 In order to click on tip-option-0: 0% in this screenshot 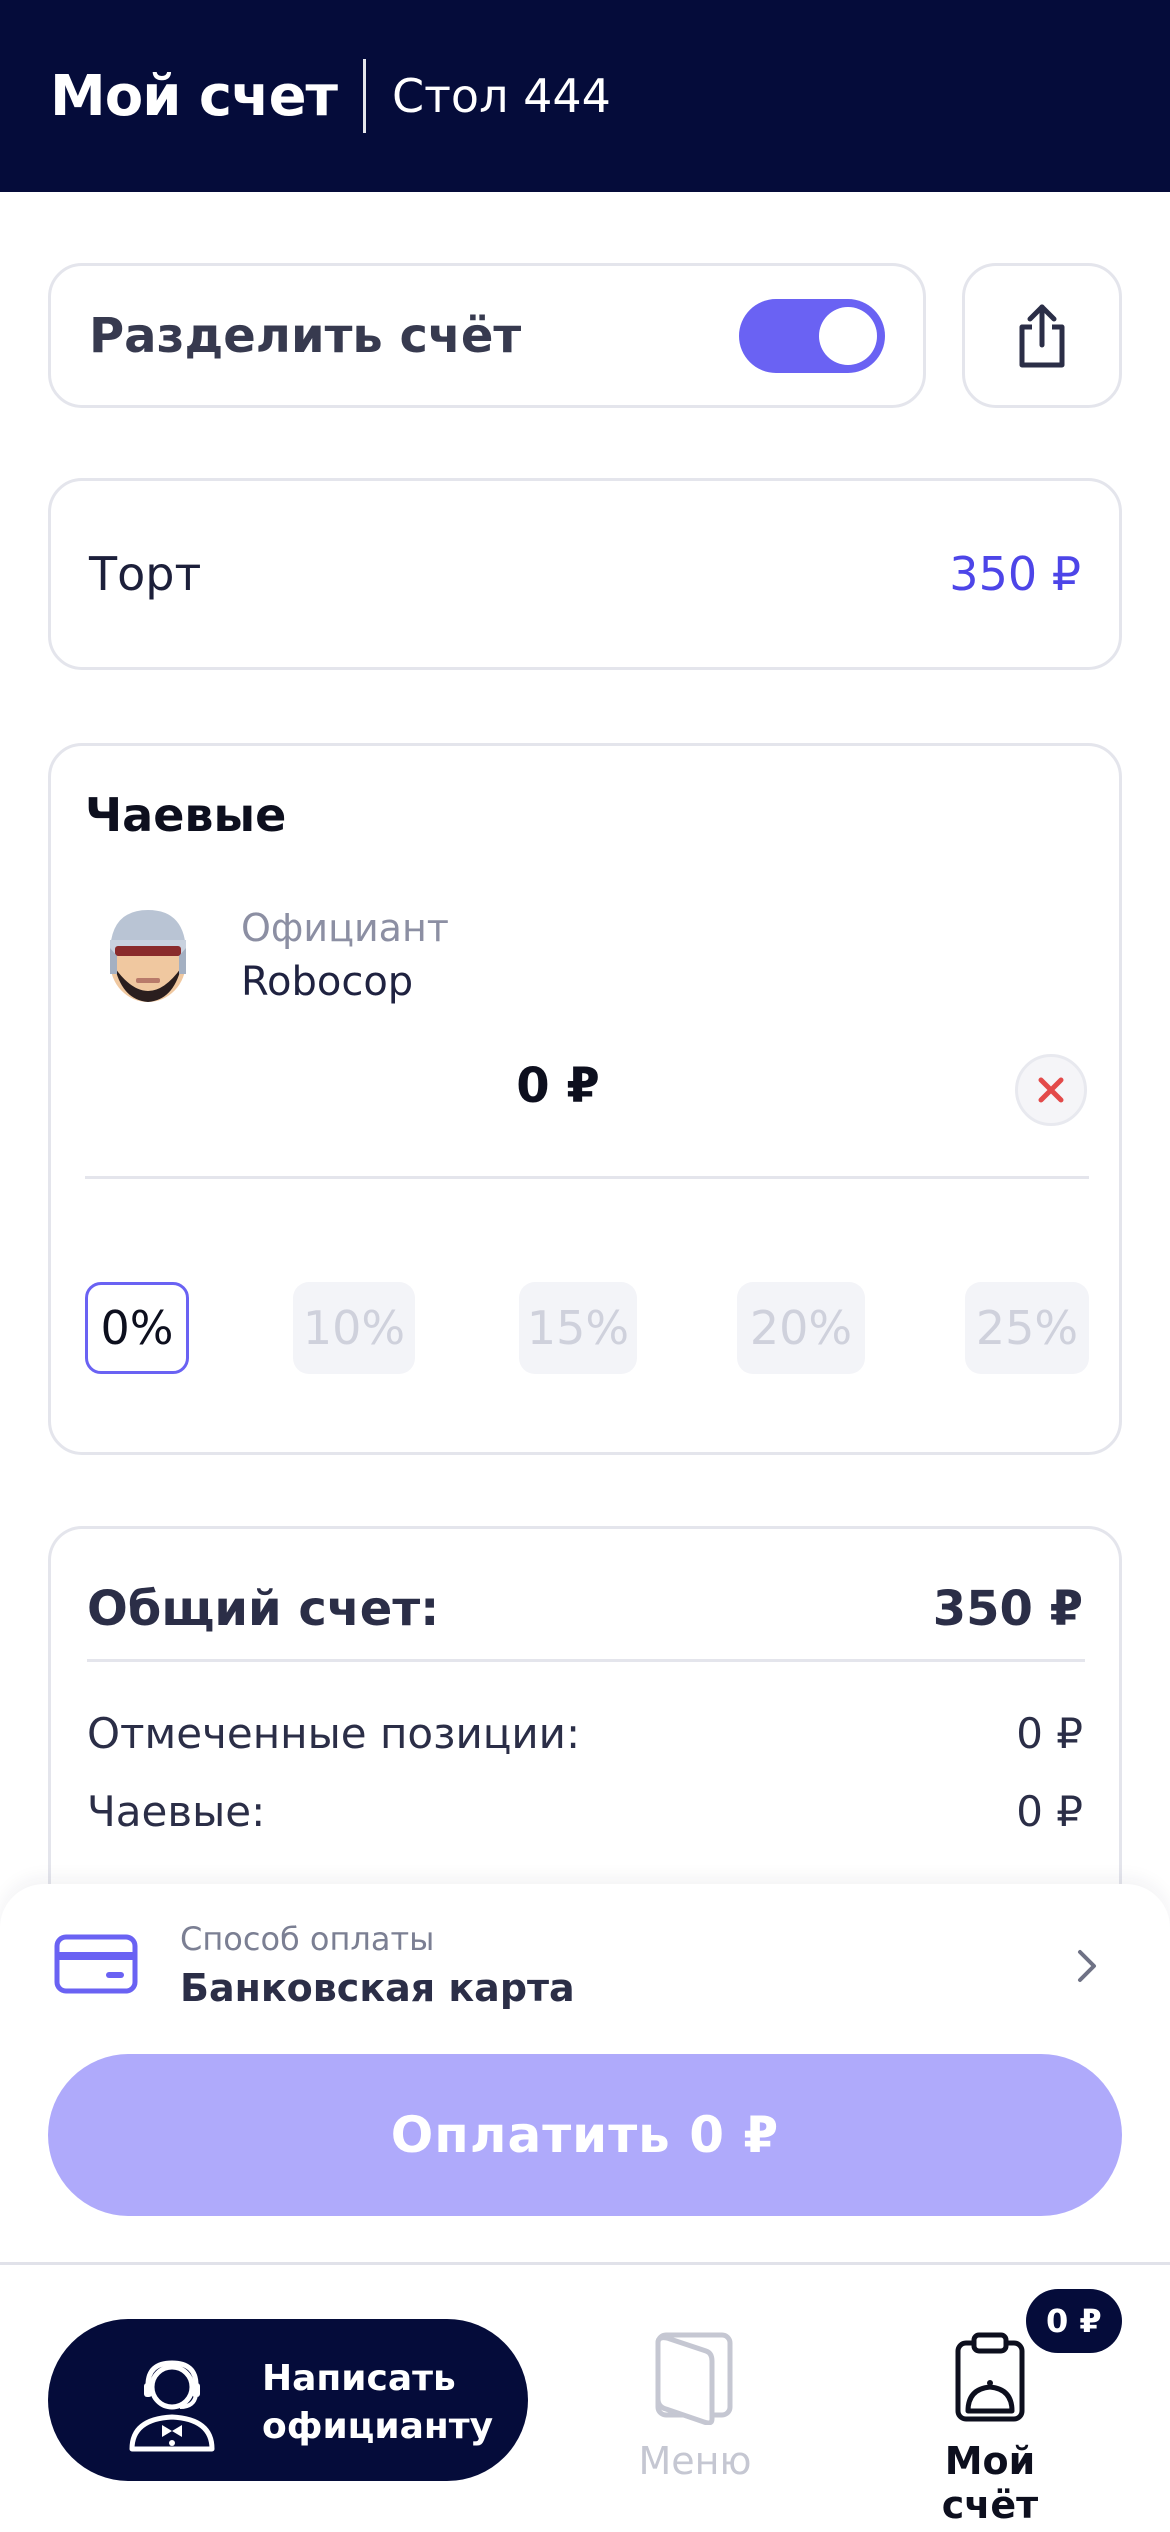, I will do `click(137, 1328)`.